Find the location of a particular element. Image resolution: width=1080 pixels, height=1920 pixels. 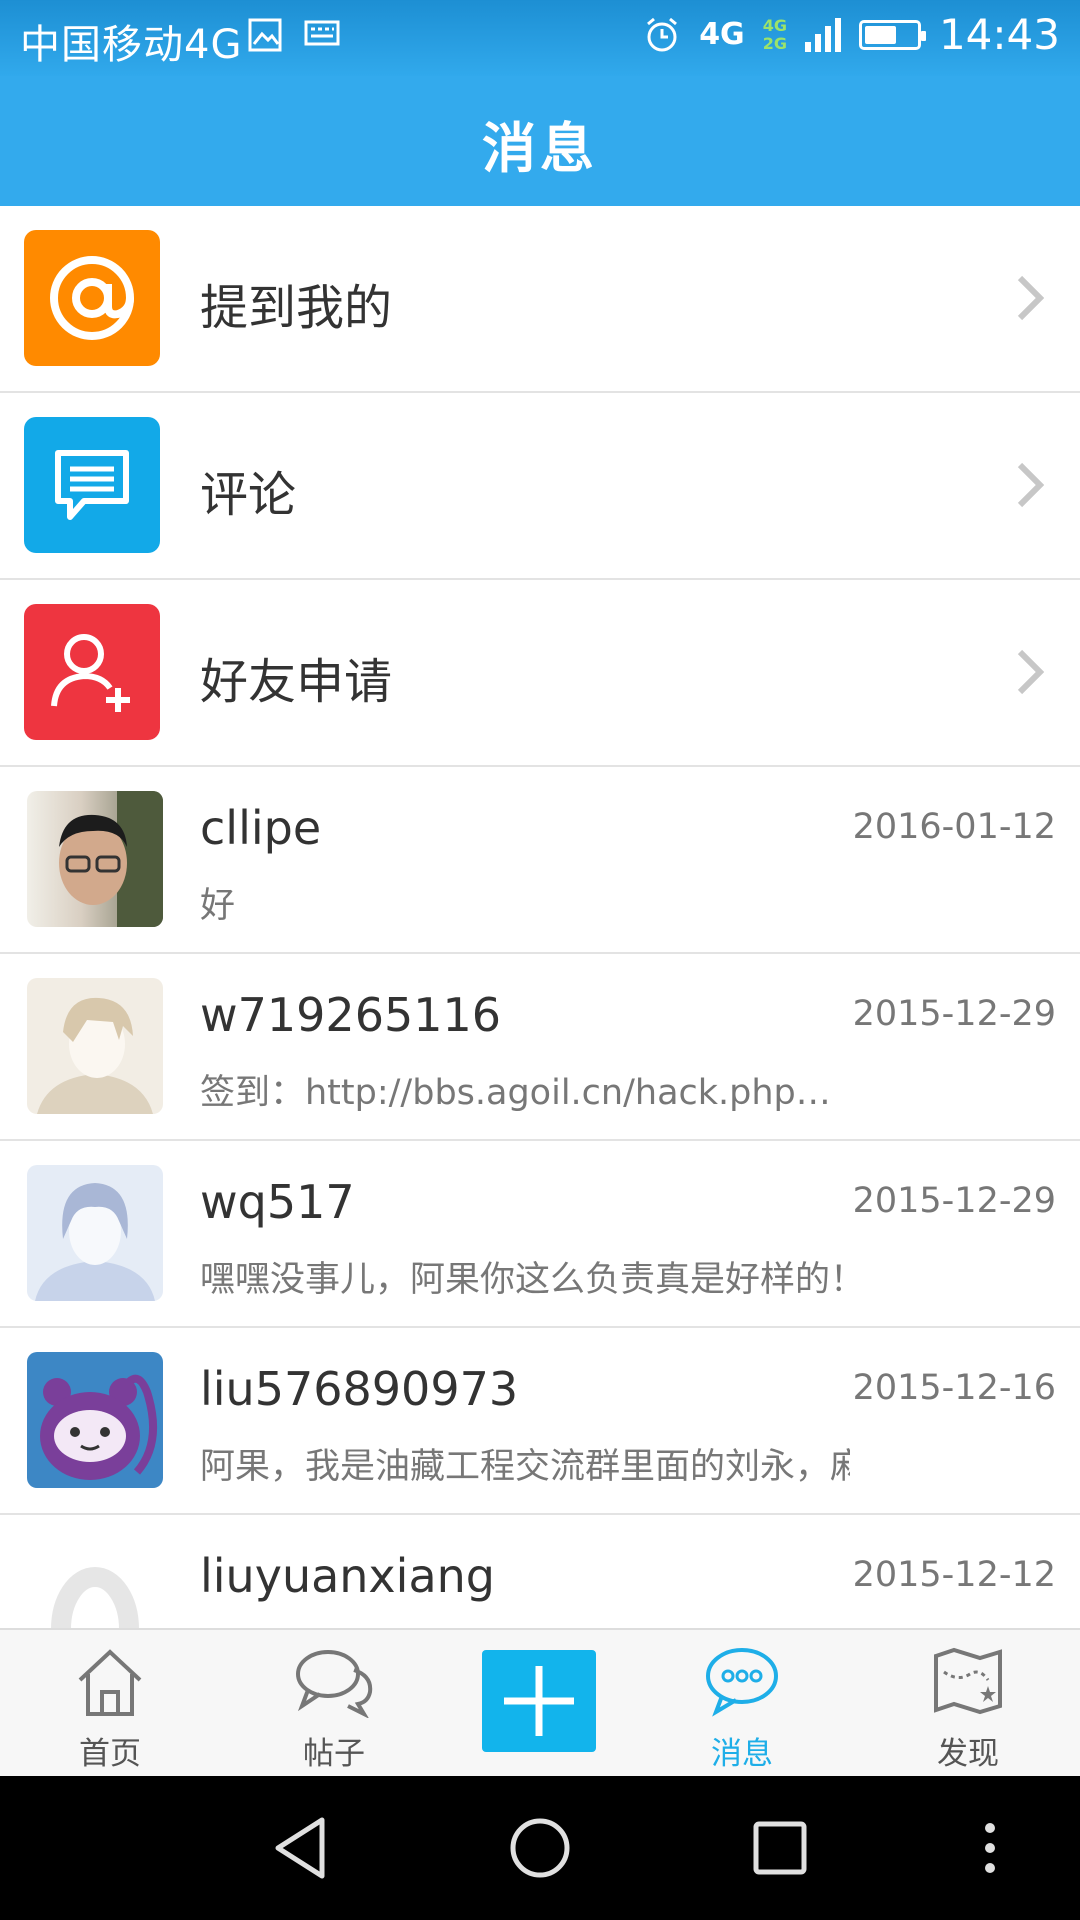

tab-posts-label: 帖子 is located at coordinates (334, 1754).